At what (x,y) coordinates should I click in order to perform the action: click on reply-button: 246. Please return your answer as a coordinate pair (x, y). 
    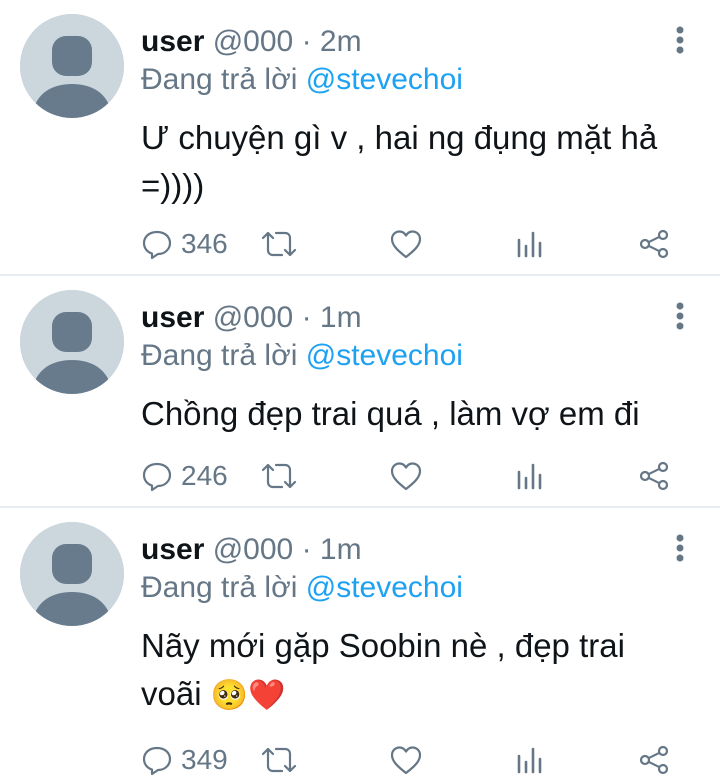
    Looking at the image, I should click on (184, 476).